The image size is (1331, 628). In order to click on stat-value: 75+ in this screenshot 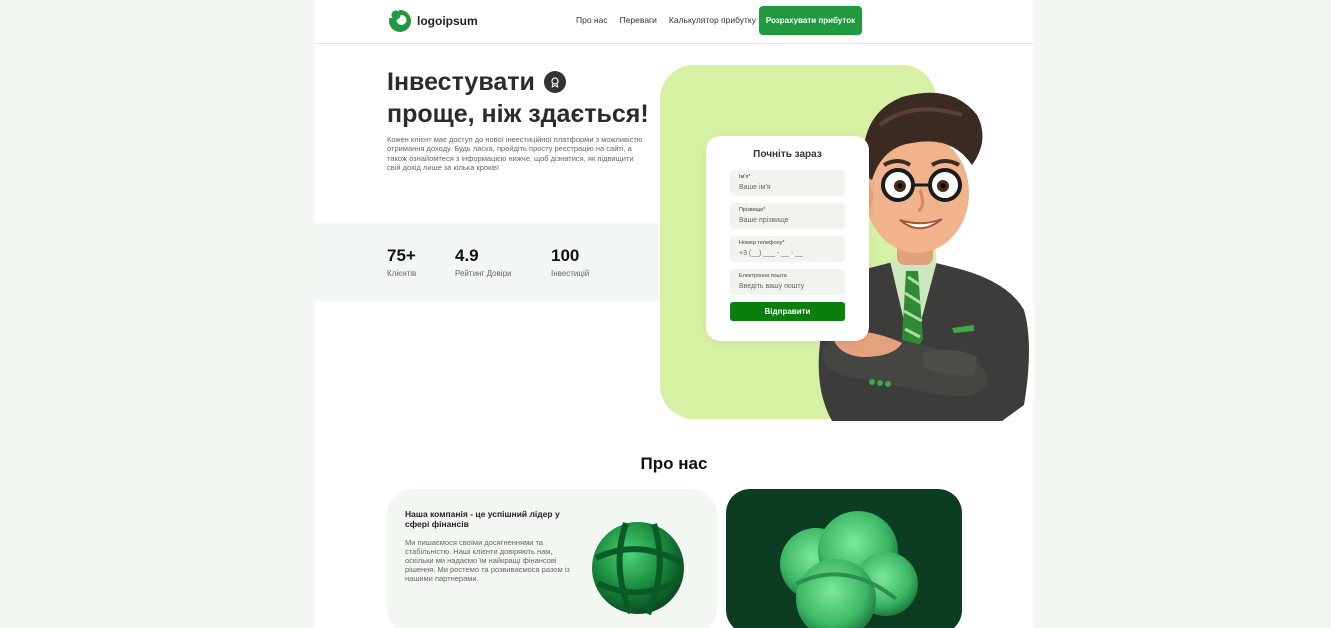, I will do `click(401, 255)`.